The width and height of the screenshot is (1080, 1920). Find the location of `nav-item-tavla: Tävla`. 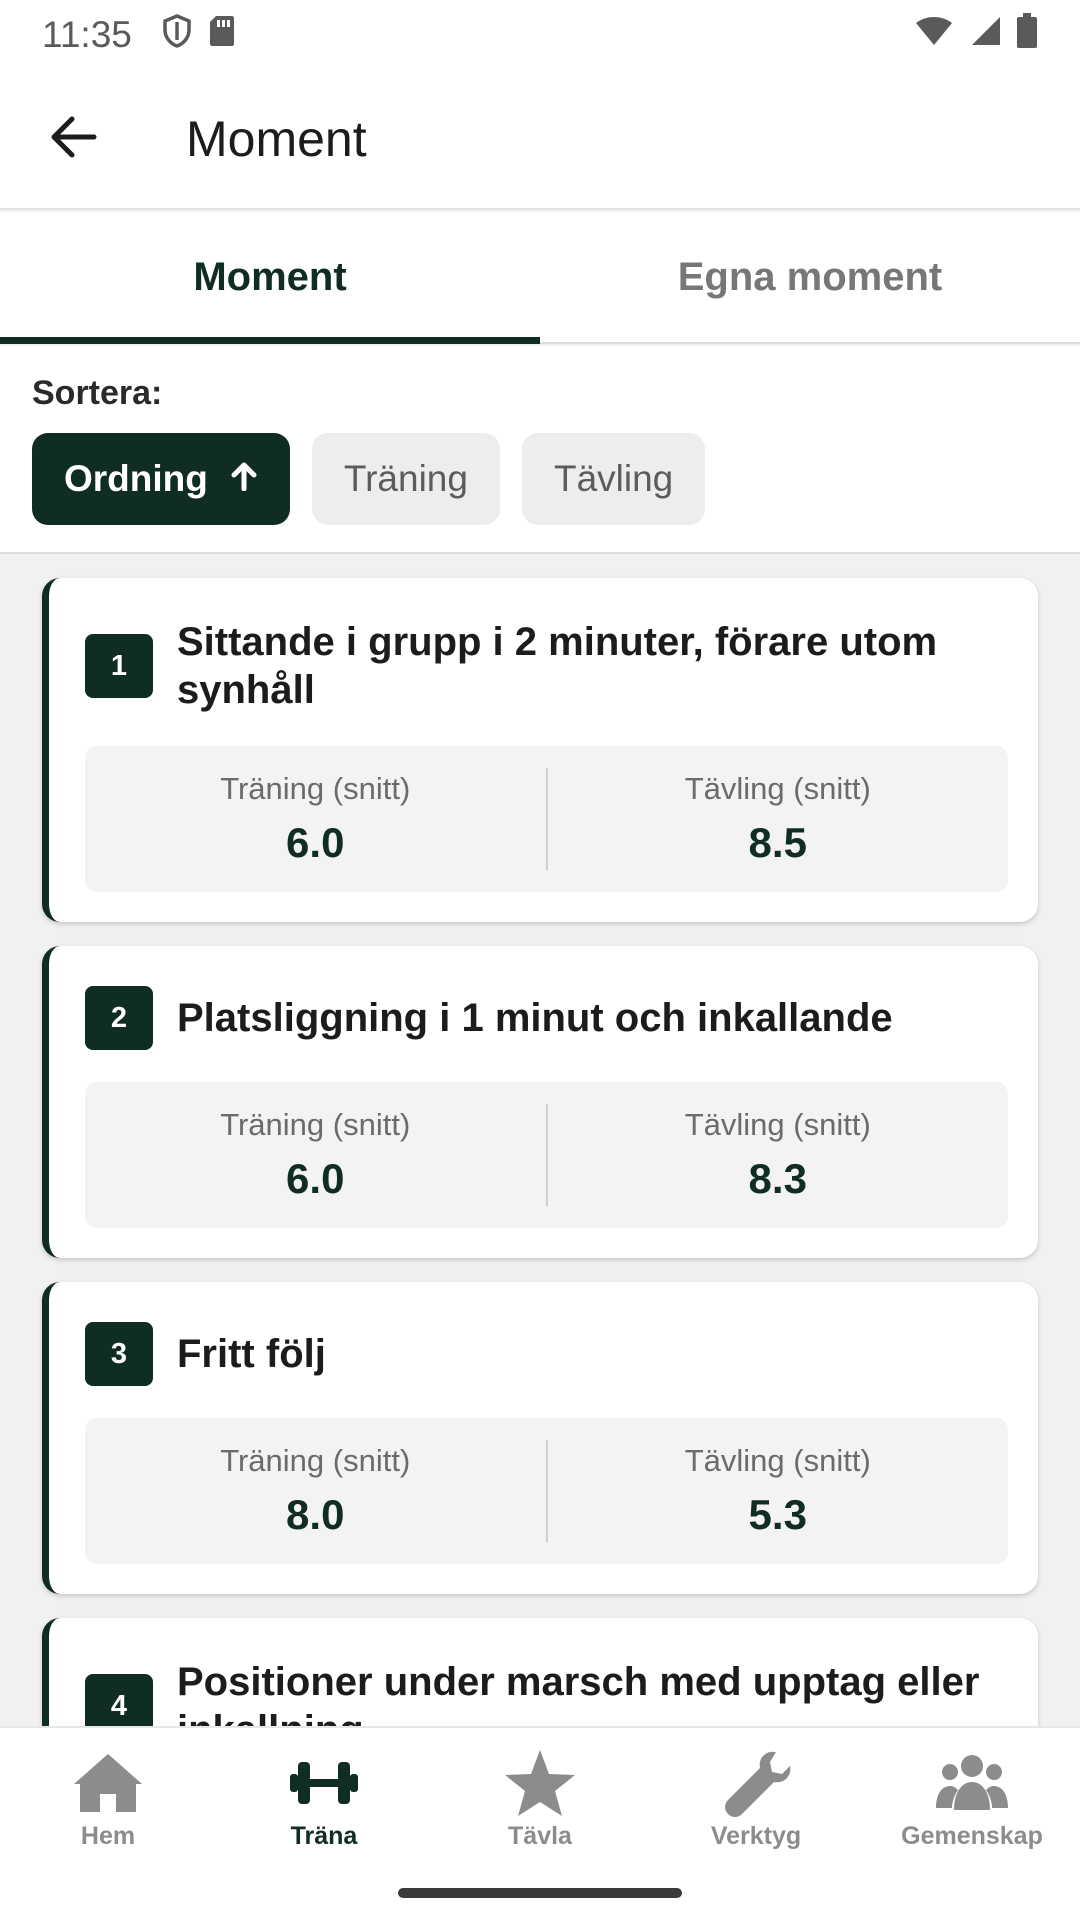

nav-item-tavla: Tävla is located at coordinates (540, 1803).